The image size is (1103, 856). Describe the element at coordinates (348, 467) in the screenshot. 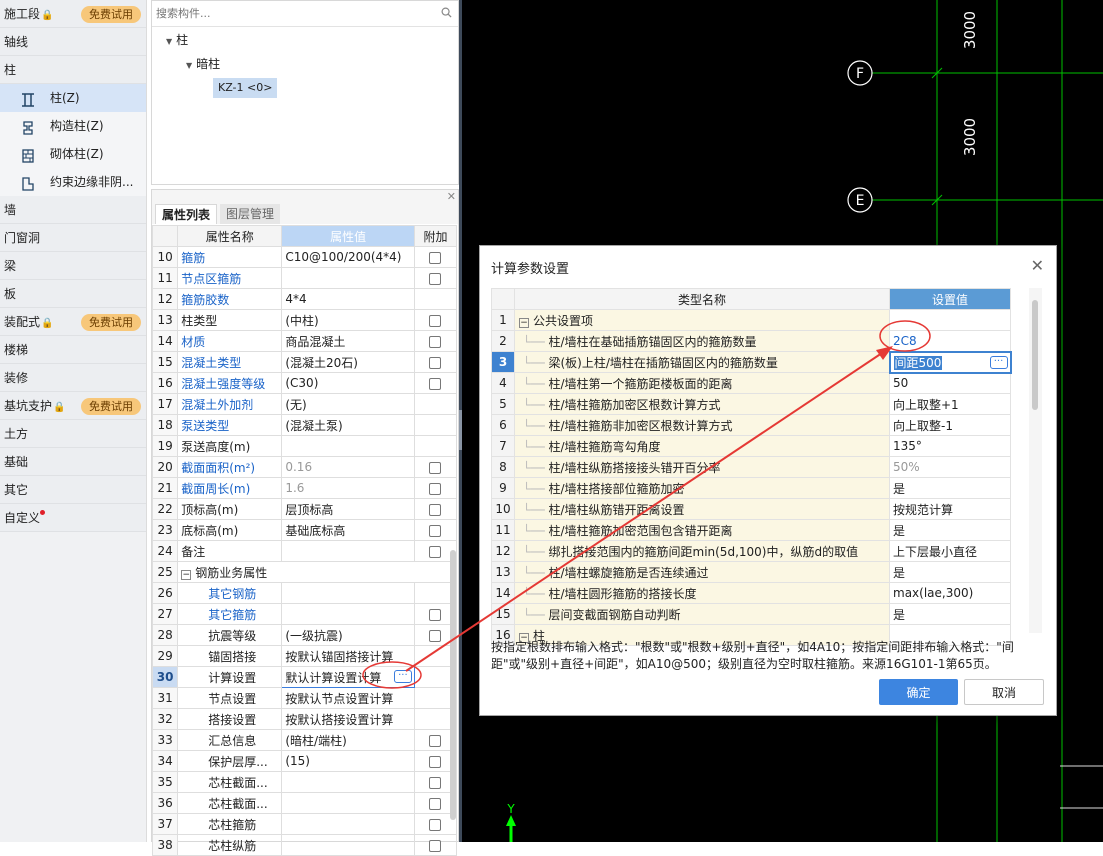

I see `property-value: 0.16` at that location.